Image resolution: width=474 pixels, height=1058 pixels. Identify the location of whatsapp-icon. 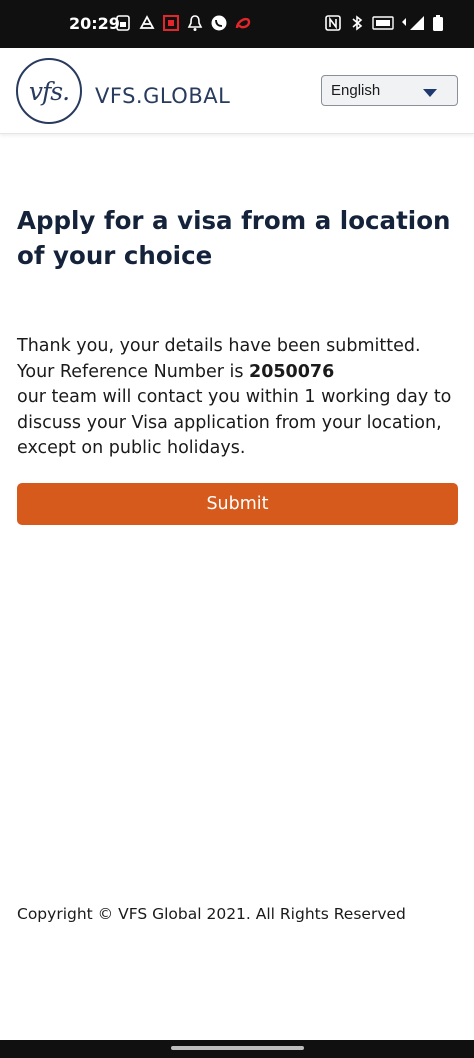
(219, 23).